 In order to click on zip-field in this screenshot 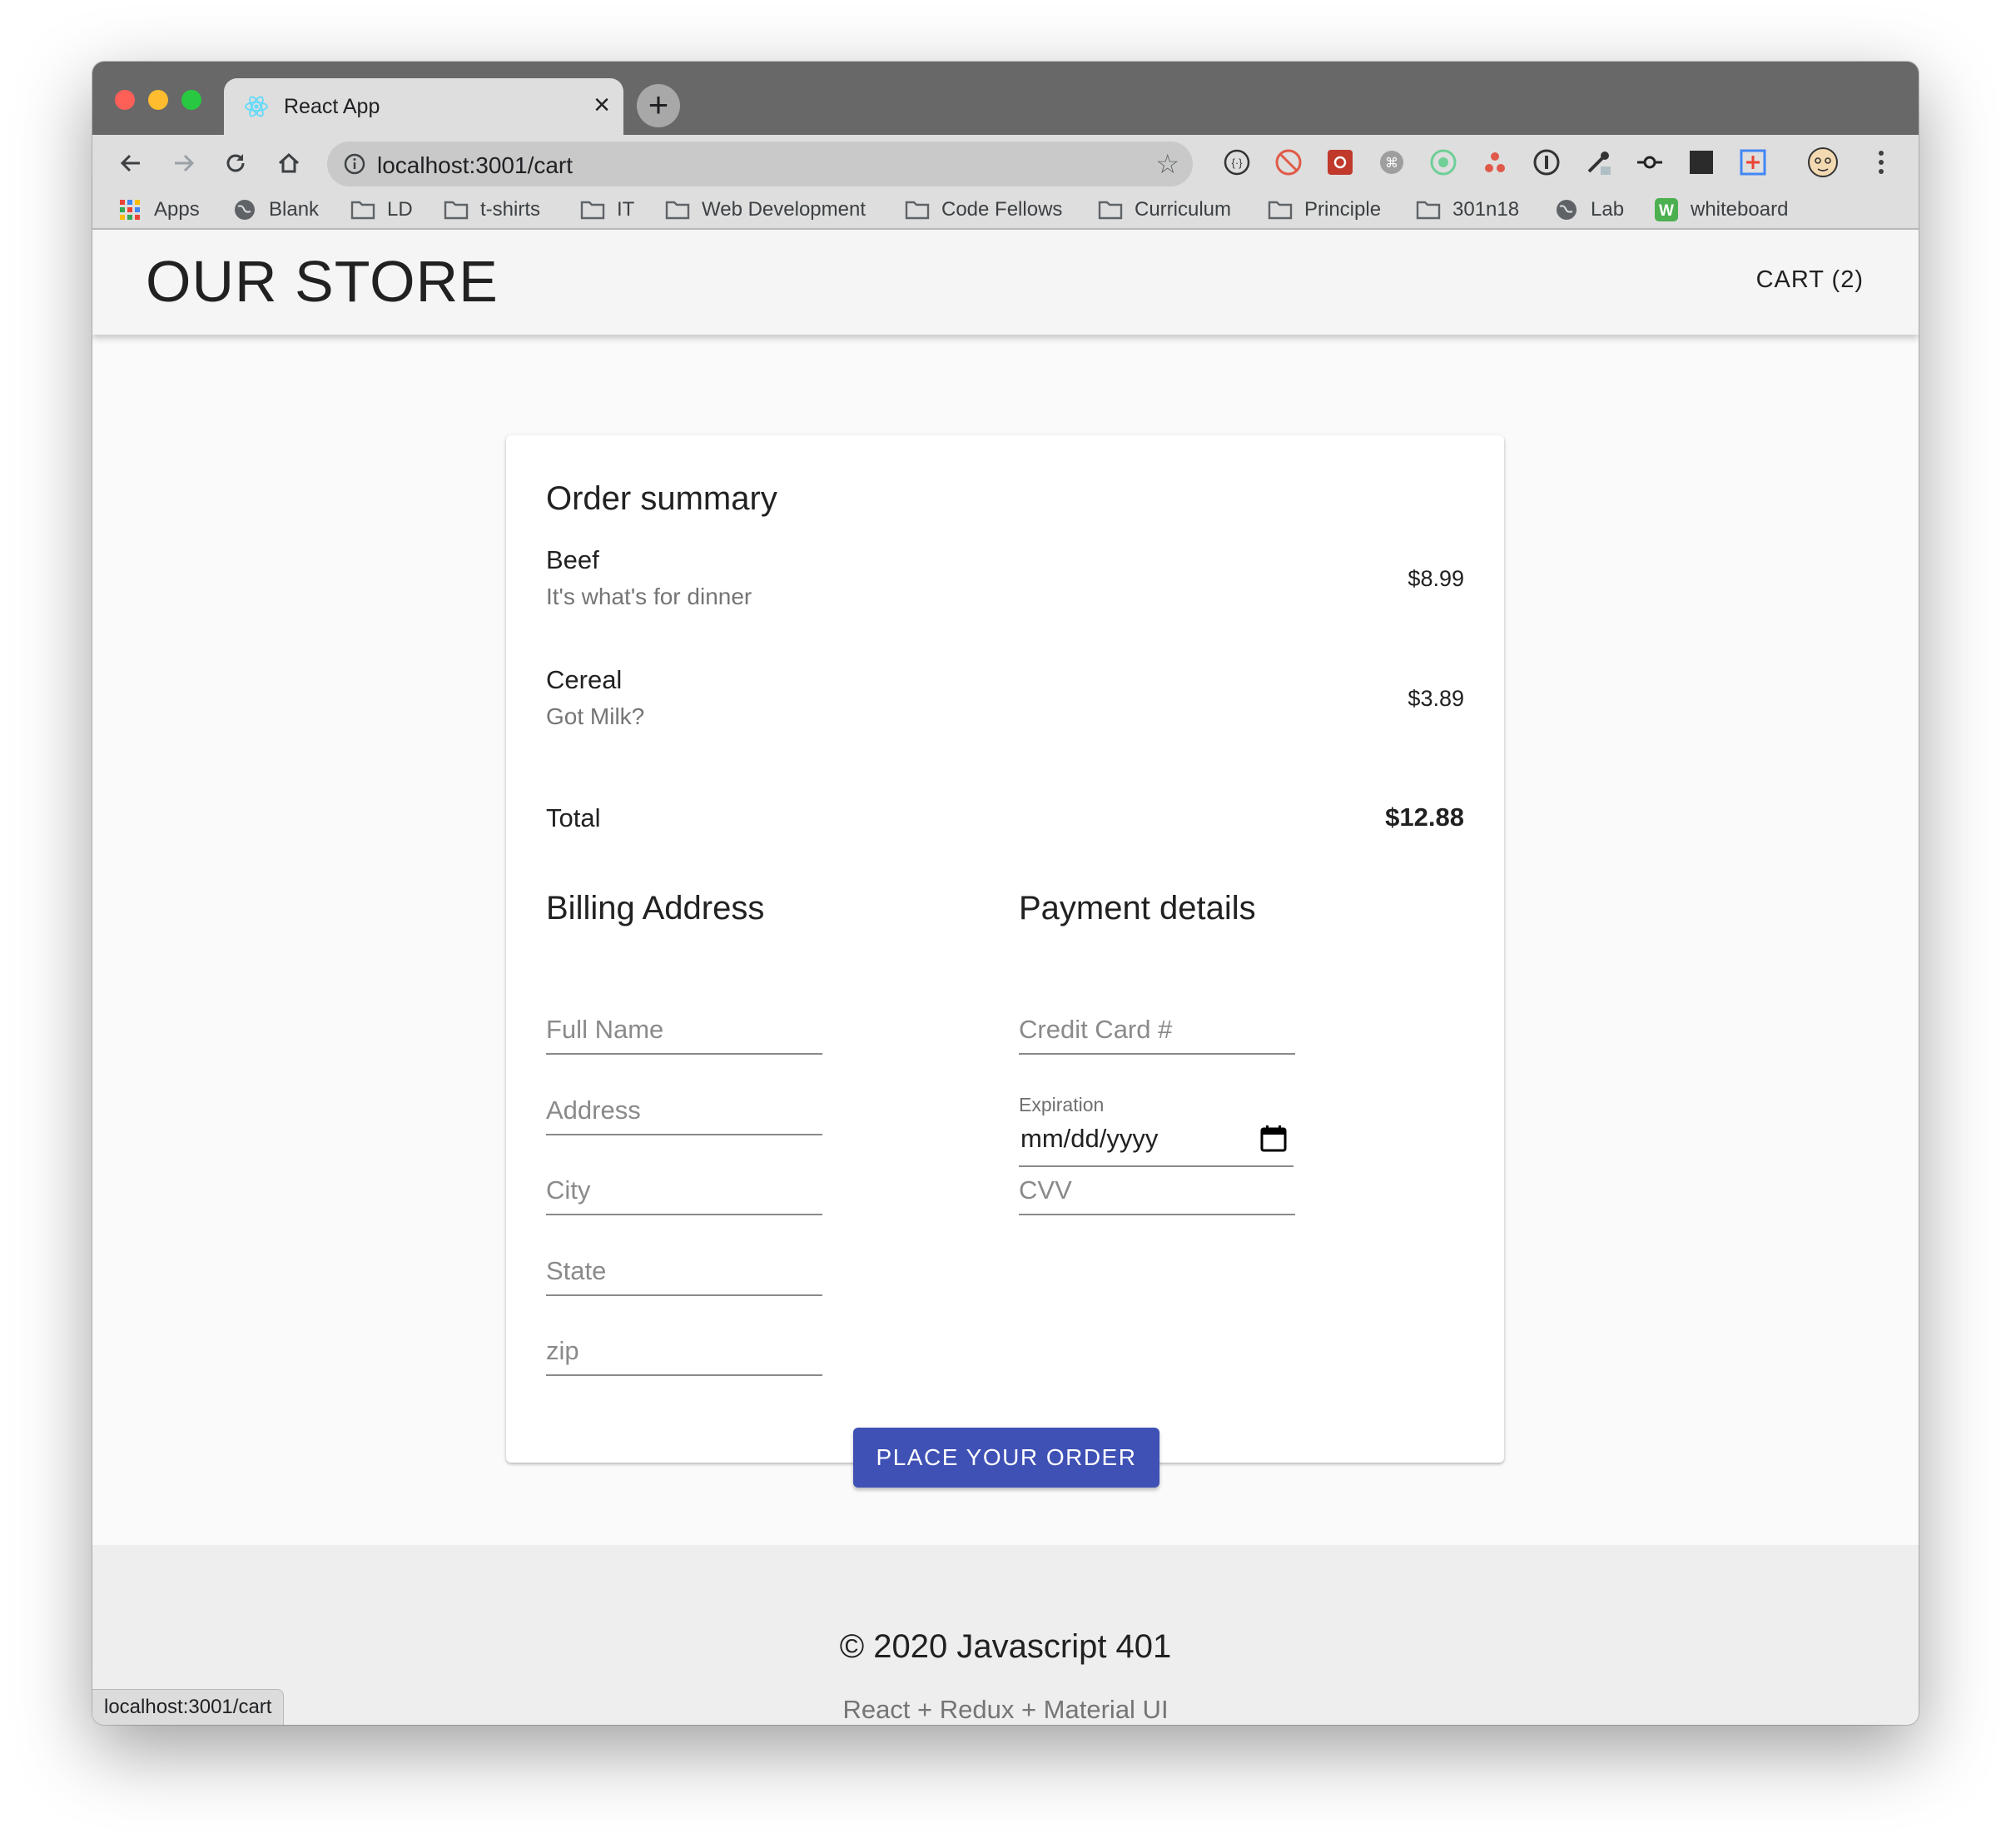, I will do `click(684, 1349)`.